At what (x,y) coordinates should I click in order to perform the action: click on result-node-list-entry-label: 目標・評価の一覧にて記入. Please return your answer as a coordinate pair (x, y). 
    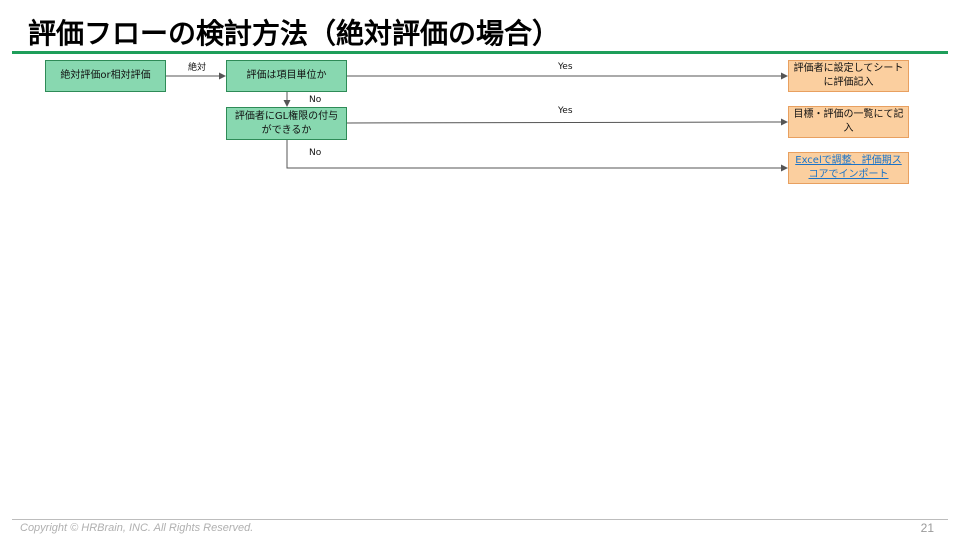
    Looking at the image, I should click on (848, 121).